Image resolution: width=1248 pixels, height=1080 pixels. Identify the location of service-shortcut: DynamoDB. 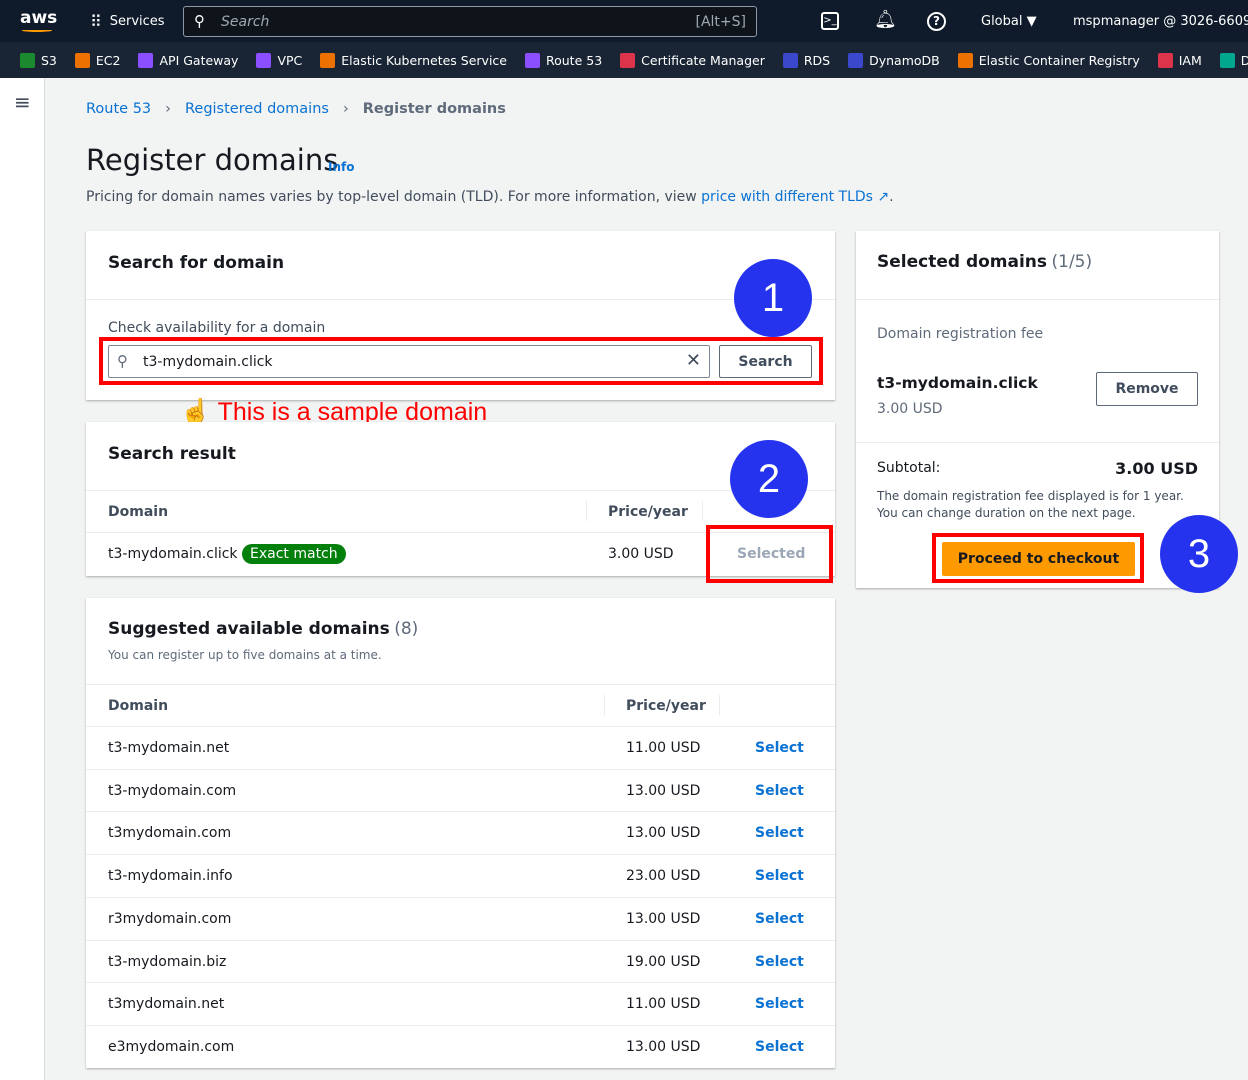
(894, 60).